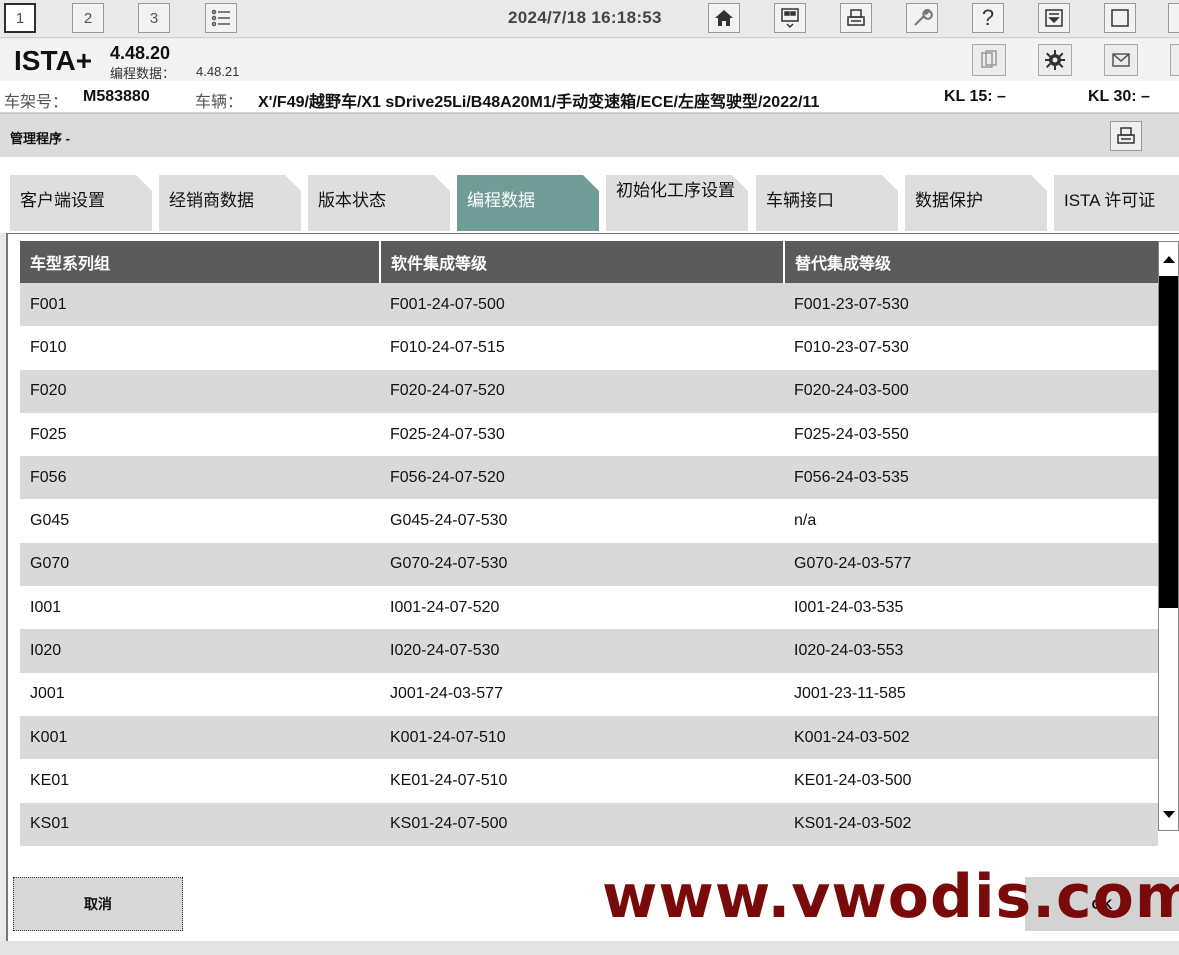 This screenshot has height=955, width=1179. Describe the element at coordinates (200, 262) in the screenshot. I see `column-header-series-group: 车型系列组` at that location.